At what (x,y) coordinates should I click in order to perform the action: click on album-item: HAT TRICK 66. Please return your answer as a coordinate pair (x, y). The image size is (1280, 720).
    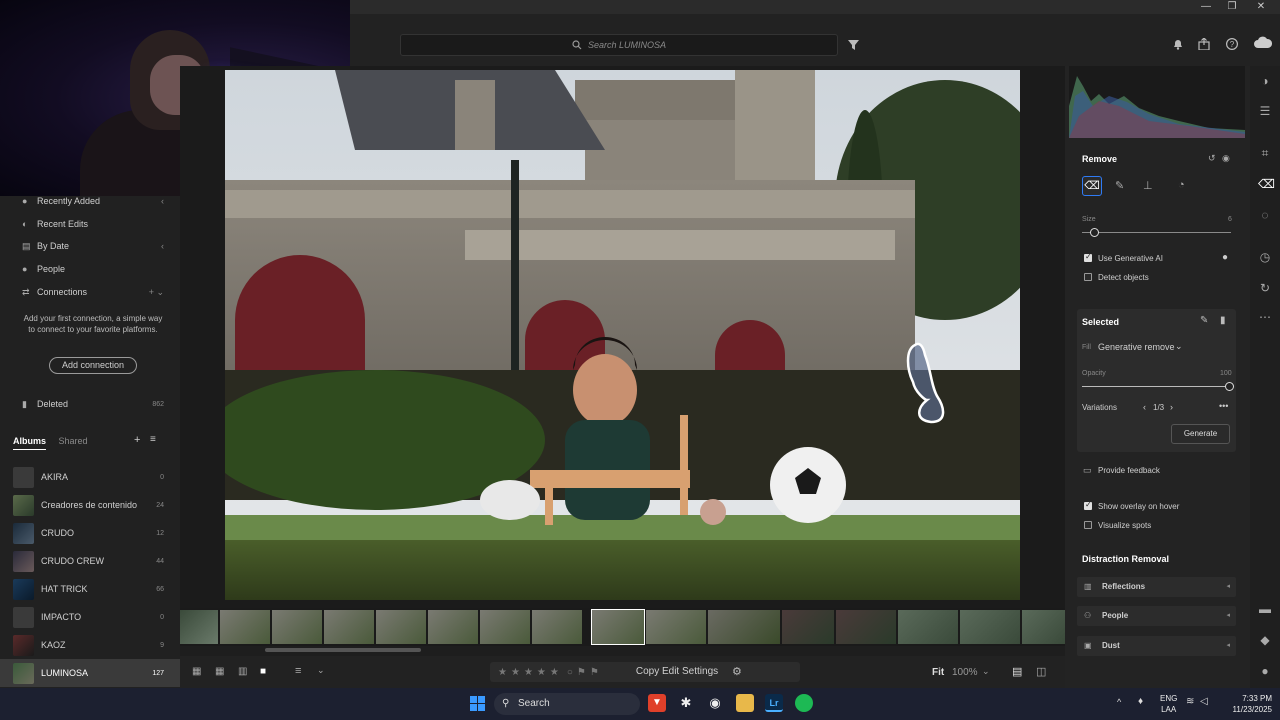
    Looking at the image, I should click on (90, 589).